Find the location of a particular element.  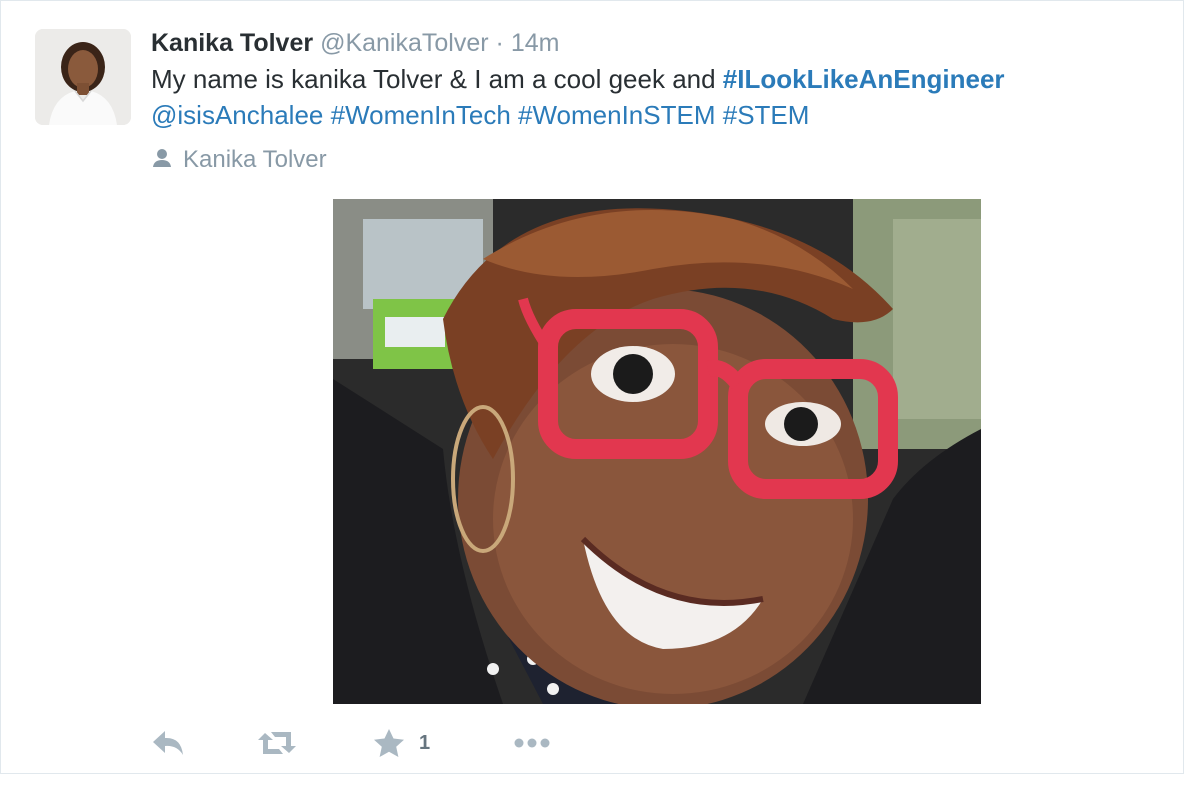

tweet-header: Kanika Tolver @KanikaTolver · 14m is located at coordinates (355, 43).